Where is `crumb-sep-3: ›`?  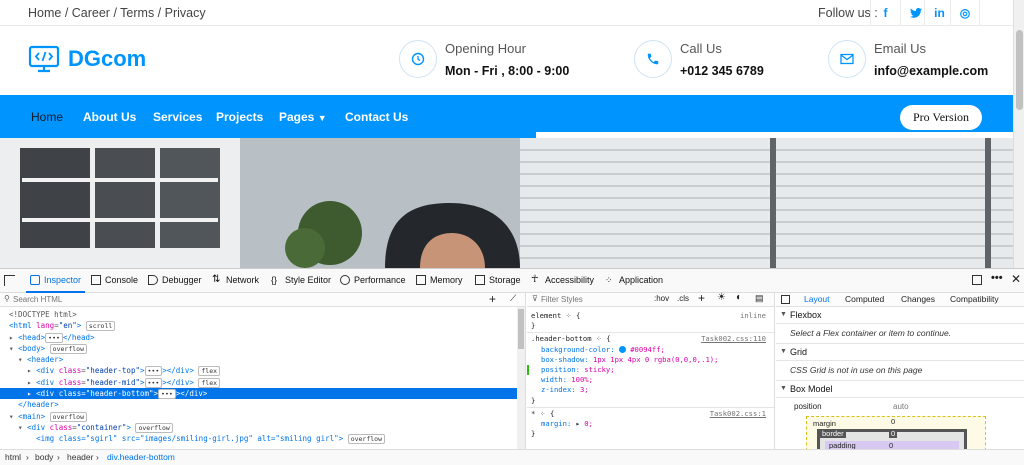
crumb-sep-3: › is located at coordinates (97, 457).